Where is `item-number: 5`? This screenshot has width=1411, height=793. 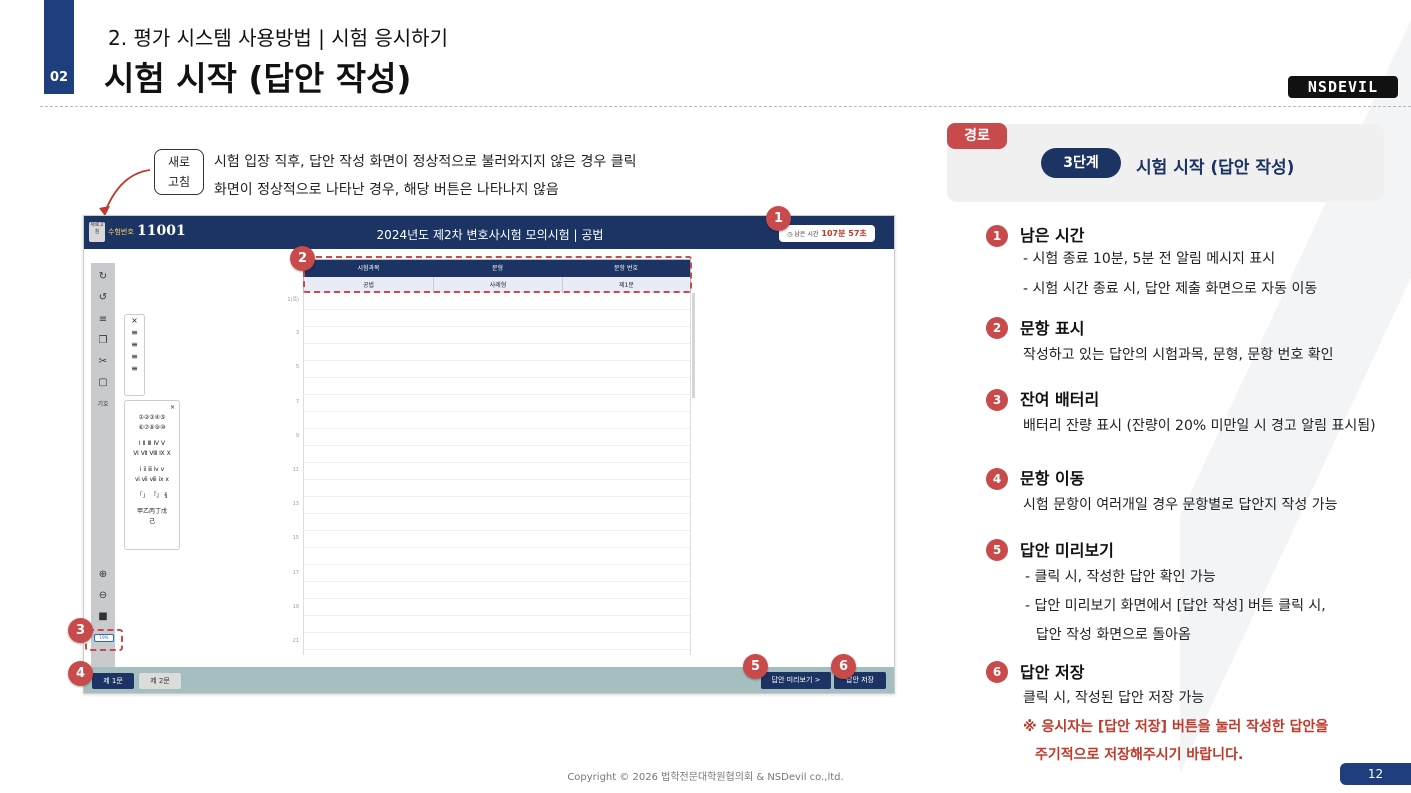 item-number: 5 is located at coordinates (997, 550).